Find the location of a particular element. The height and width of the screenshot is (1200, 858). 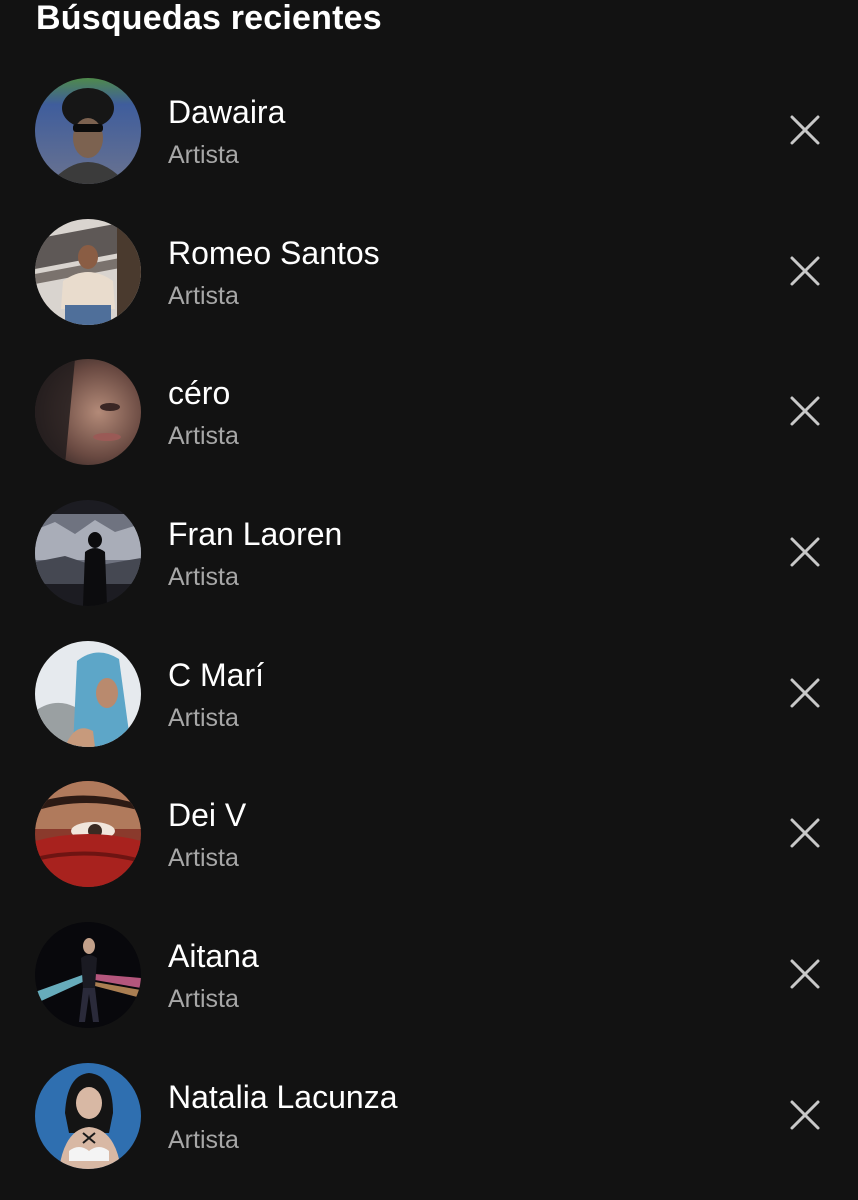

artist-name: Romeo Santos is located at coordinates (274, 252).